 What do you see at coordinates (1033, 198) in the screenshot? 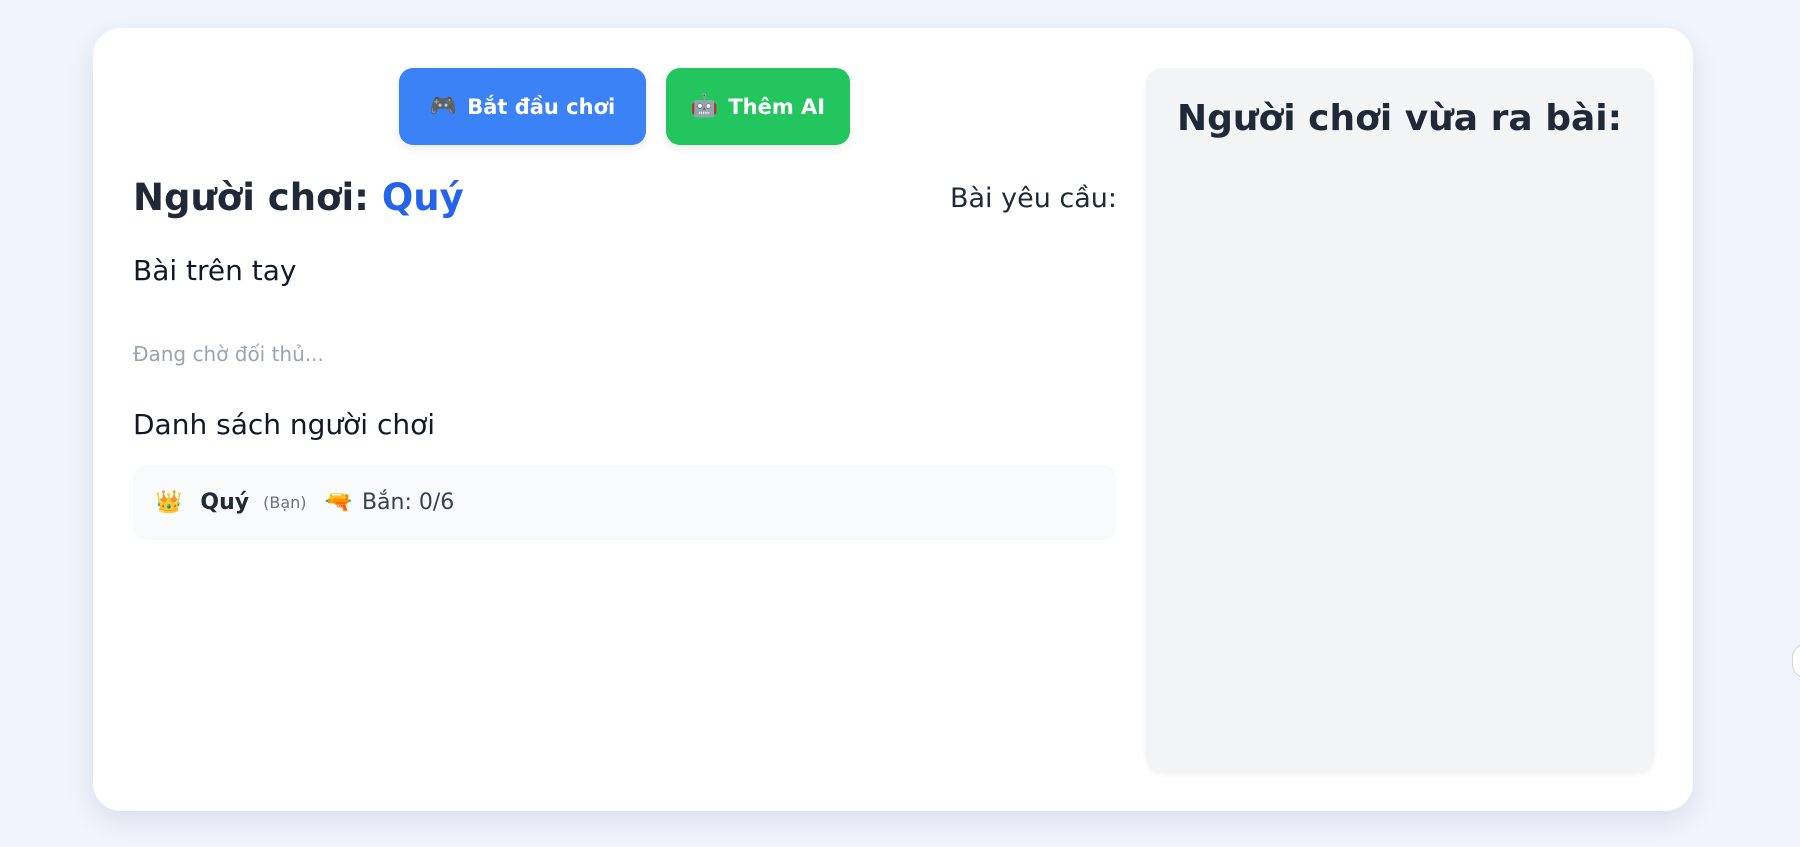
I see `required-card-label: Bài yêu cầu:` at bounding box center [1033, 198].